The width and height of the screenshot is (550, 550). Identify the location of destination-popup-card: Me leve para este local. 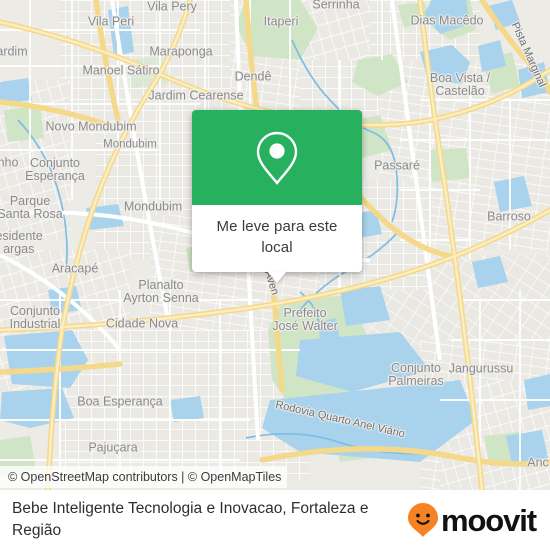
(277, 196).